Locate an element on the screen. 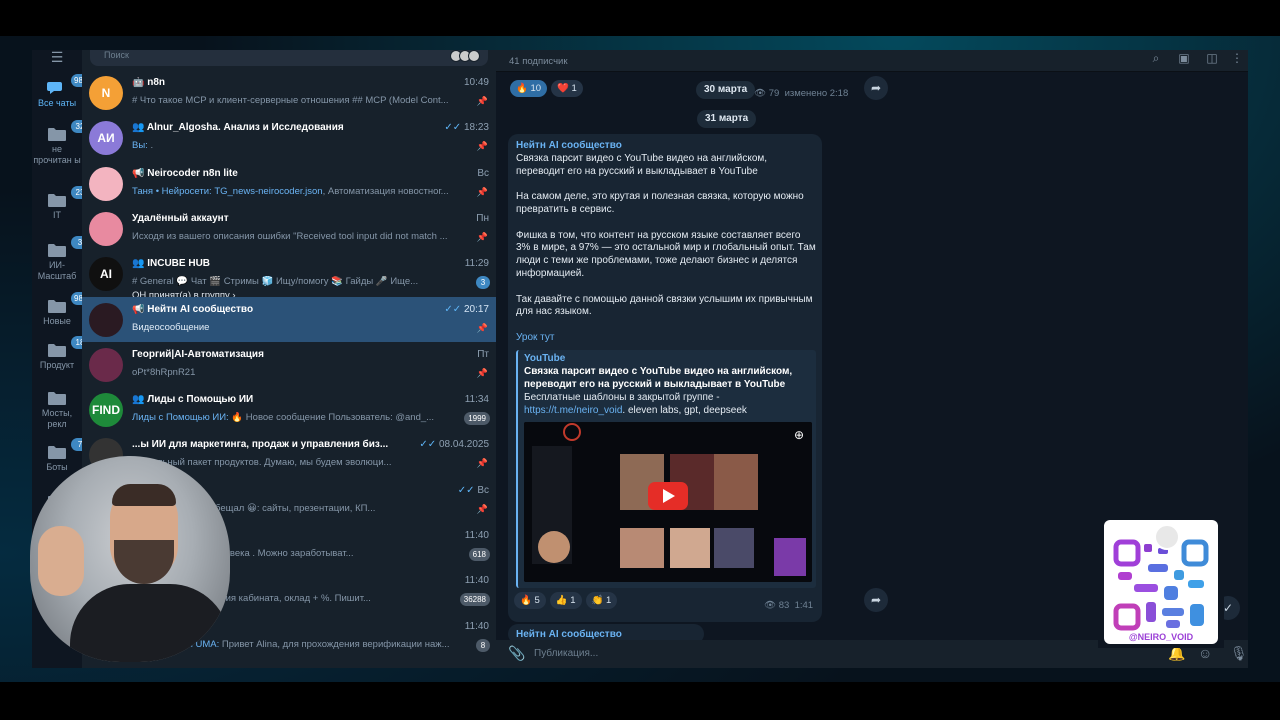  preview-desc-link: https://t.me/neiro_void is located at coordinates (573, 410).